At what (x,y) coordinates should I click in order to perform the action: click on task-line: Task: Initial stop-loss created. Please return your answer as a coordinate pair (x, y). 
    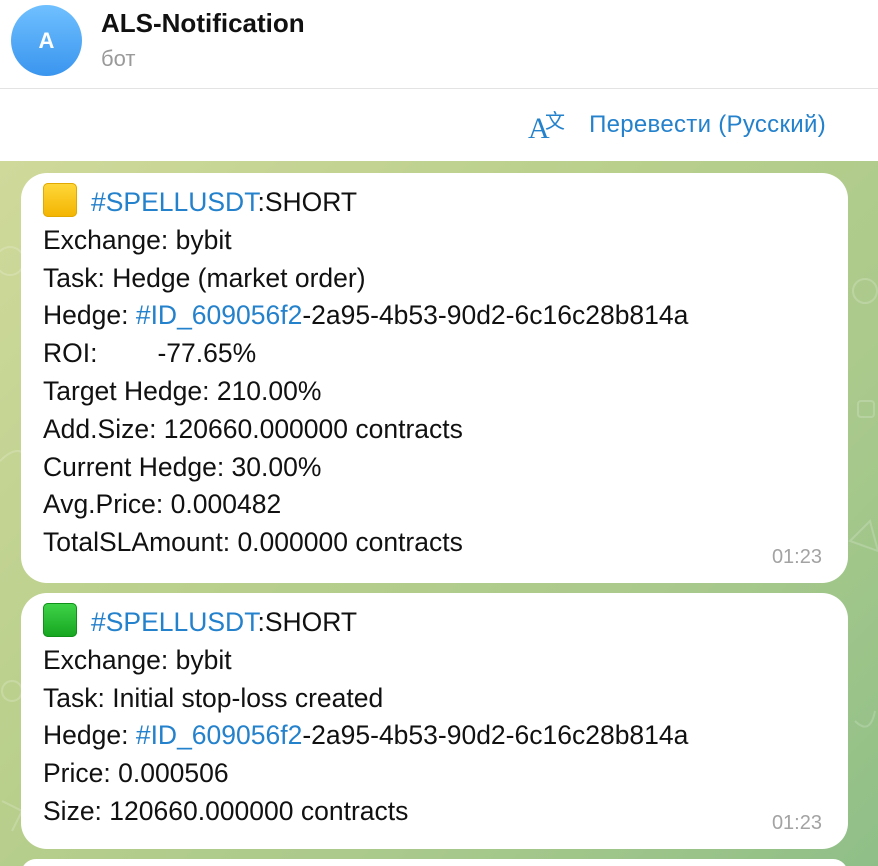
    Looking at the image, I should click on (213, 697).